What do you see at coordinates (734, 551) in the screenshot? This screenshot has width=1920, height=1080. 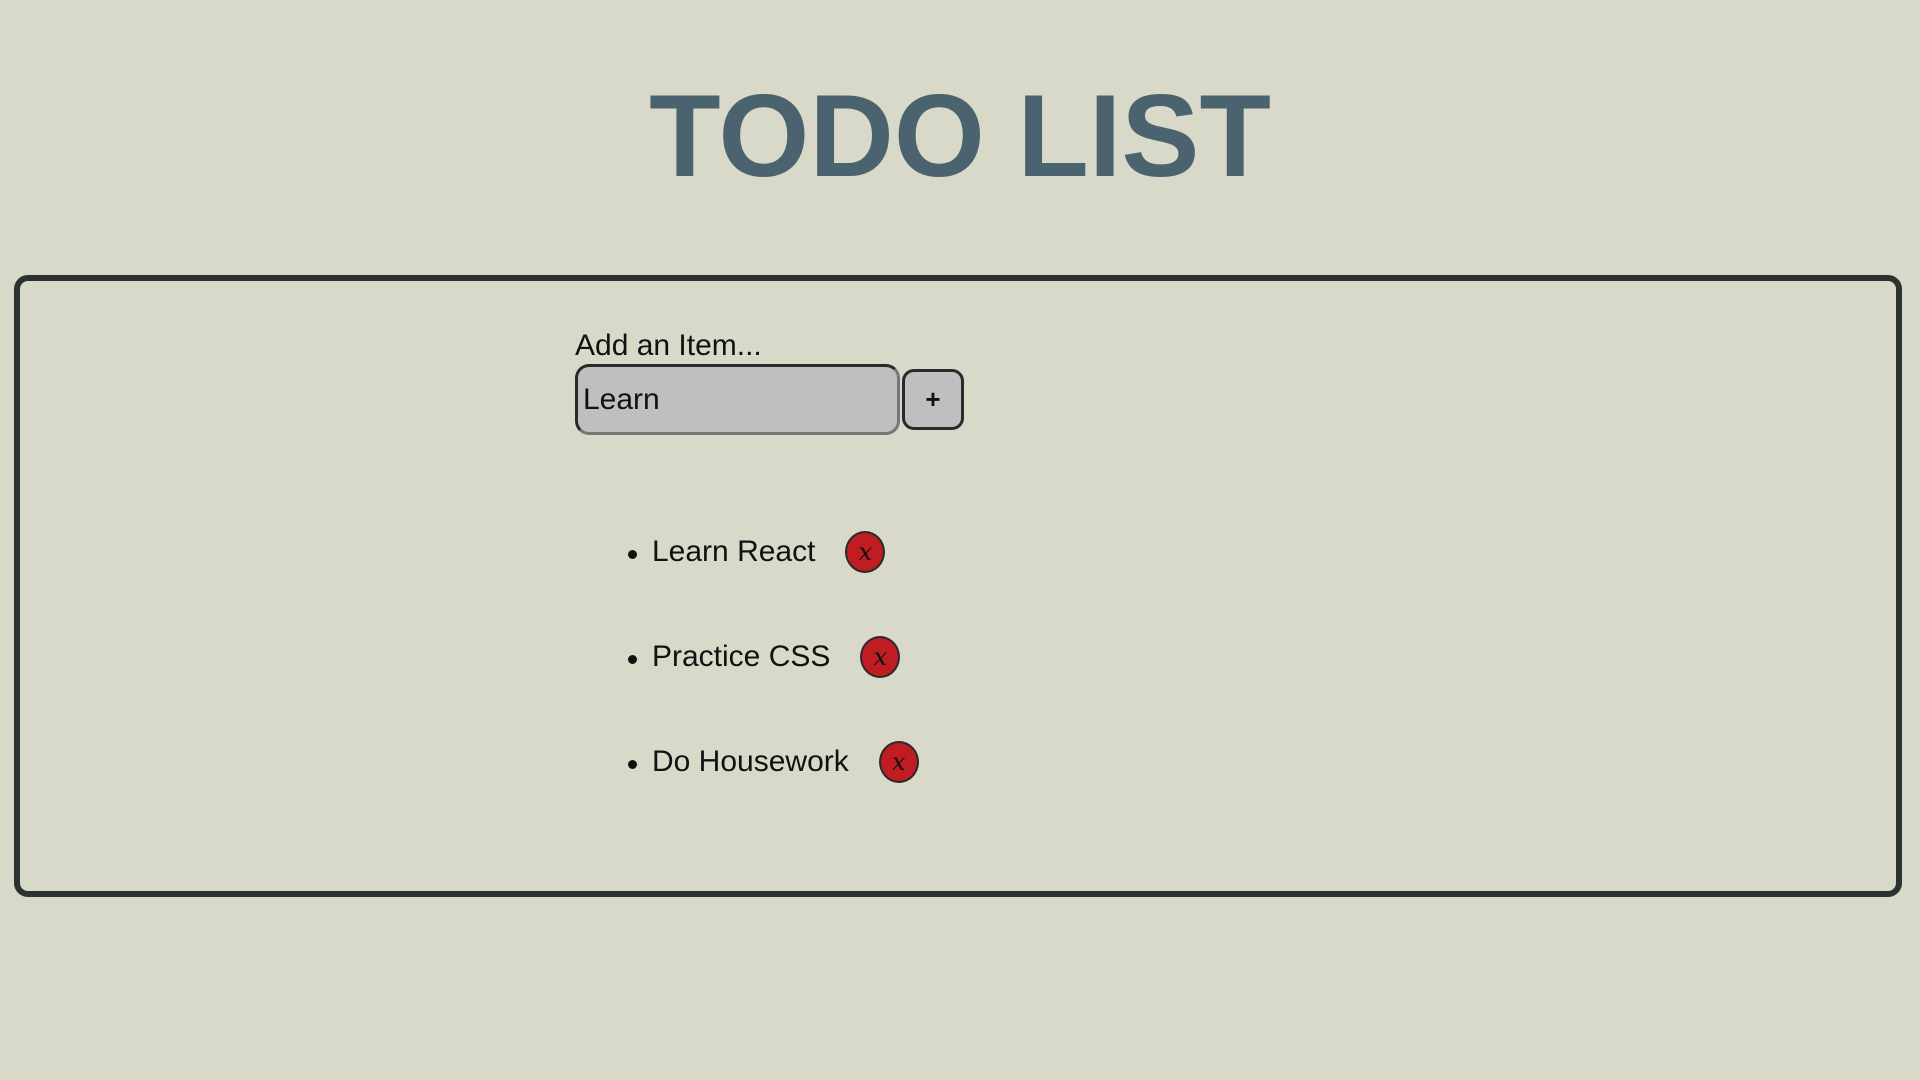 I see `todo-item-text: Learn React` at bounding box center [734, 551].